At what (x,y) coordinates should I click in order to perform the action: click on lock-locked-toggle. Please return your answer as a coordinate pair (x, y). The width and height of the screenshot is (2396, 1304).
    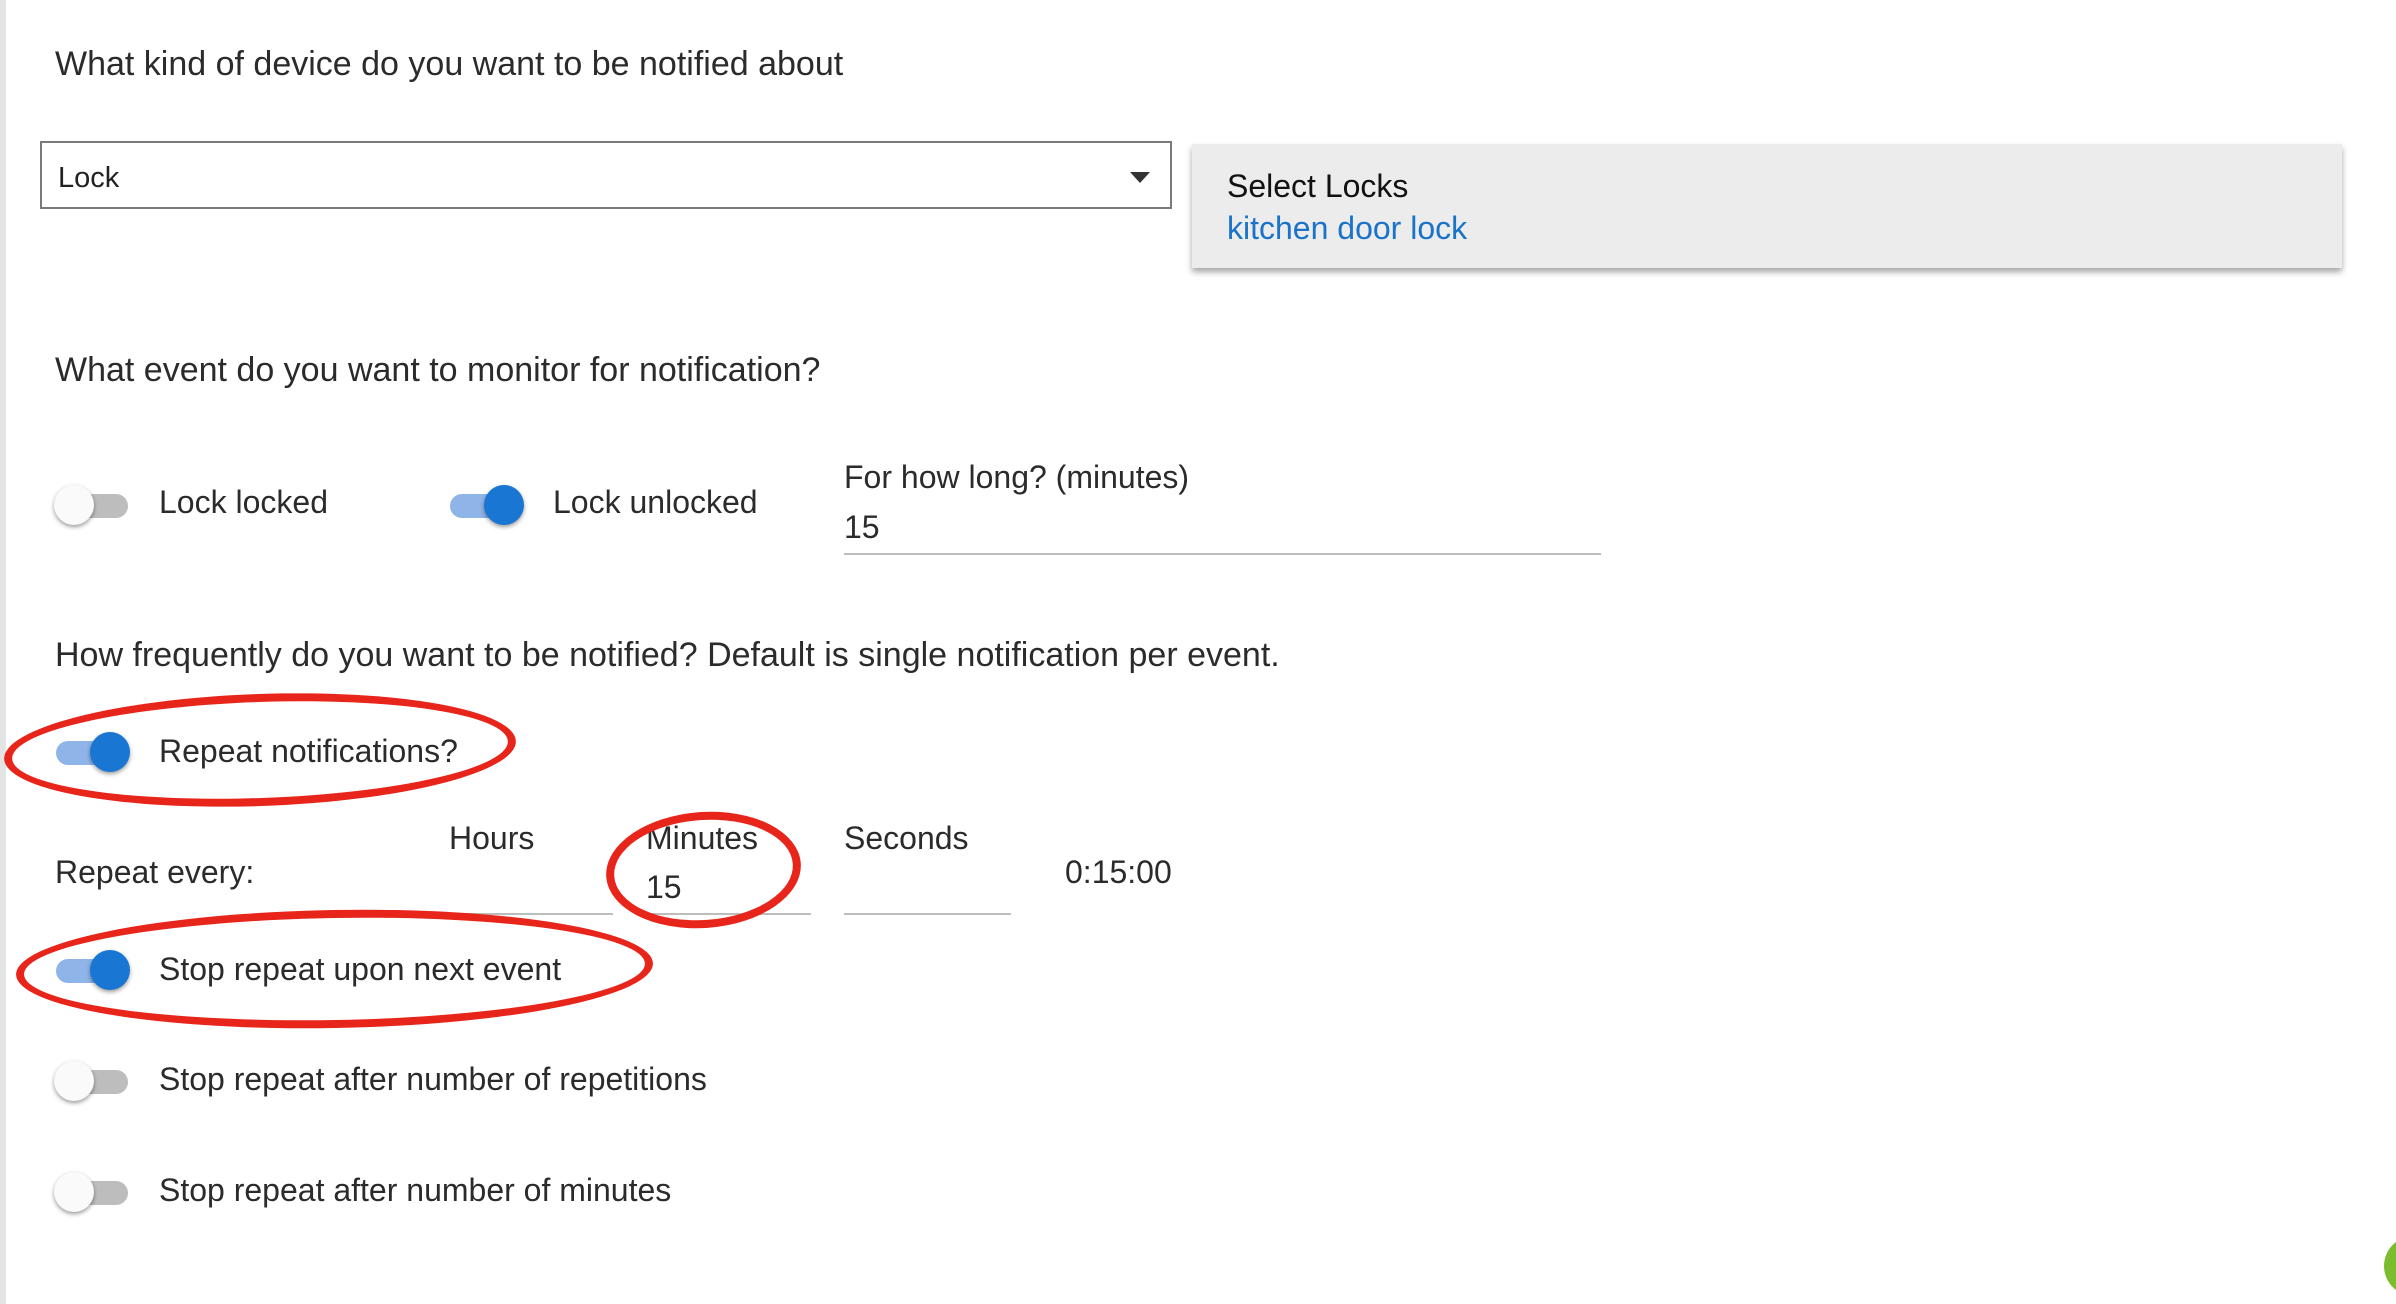
    Looking at the image, I should click on (92, 505).